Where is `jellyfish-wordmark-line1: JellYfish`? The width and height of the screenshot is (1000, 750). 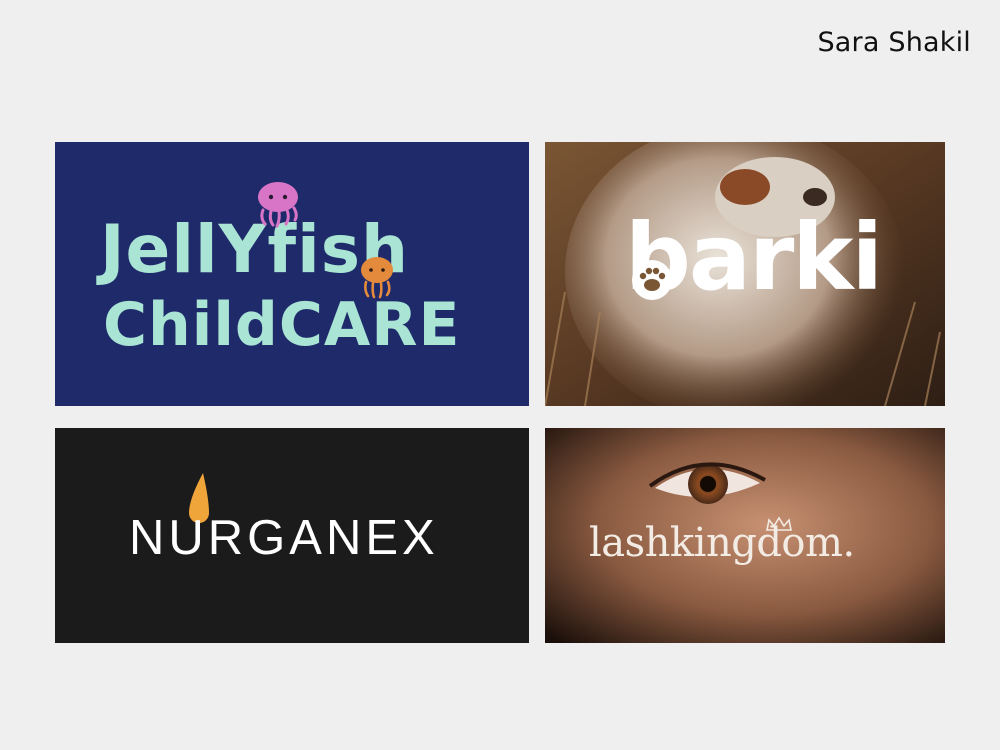
jellyfish-wordmark-line1: JellYfish is located at coordinates (252, 249).